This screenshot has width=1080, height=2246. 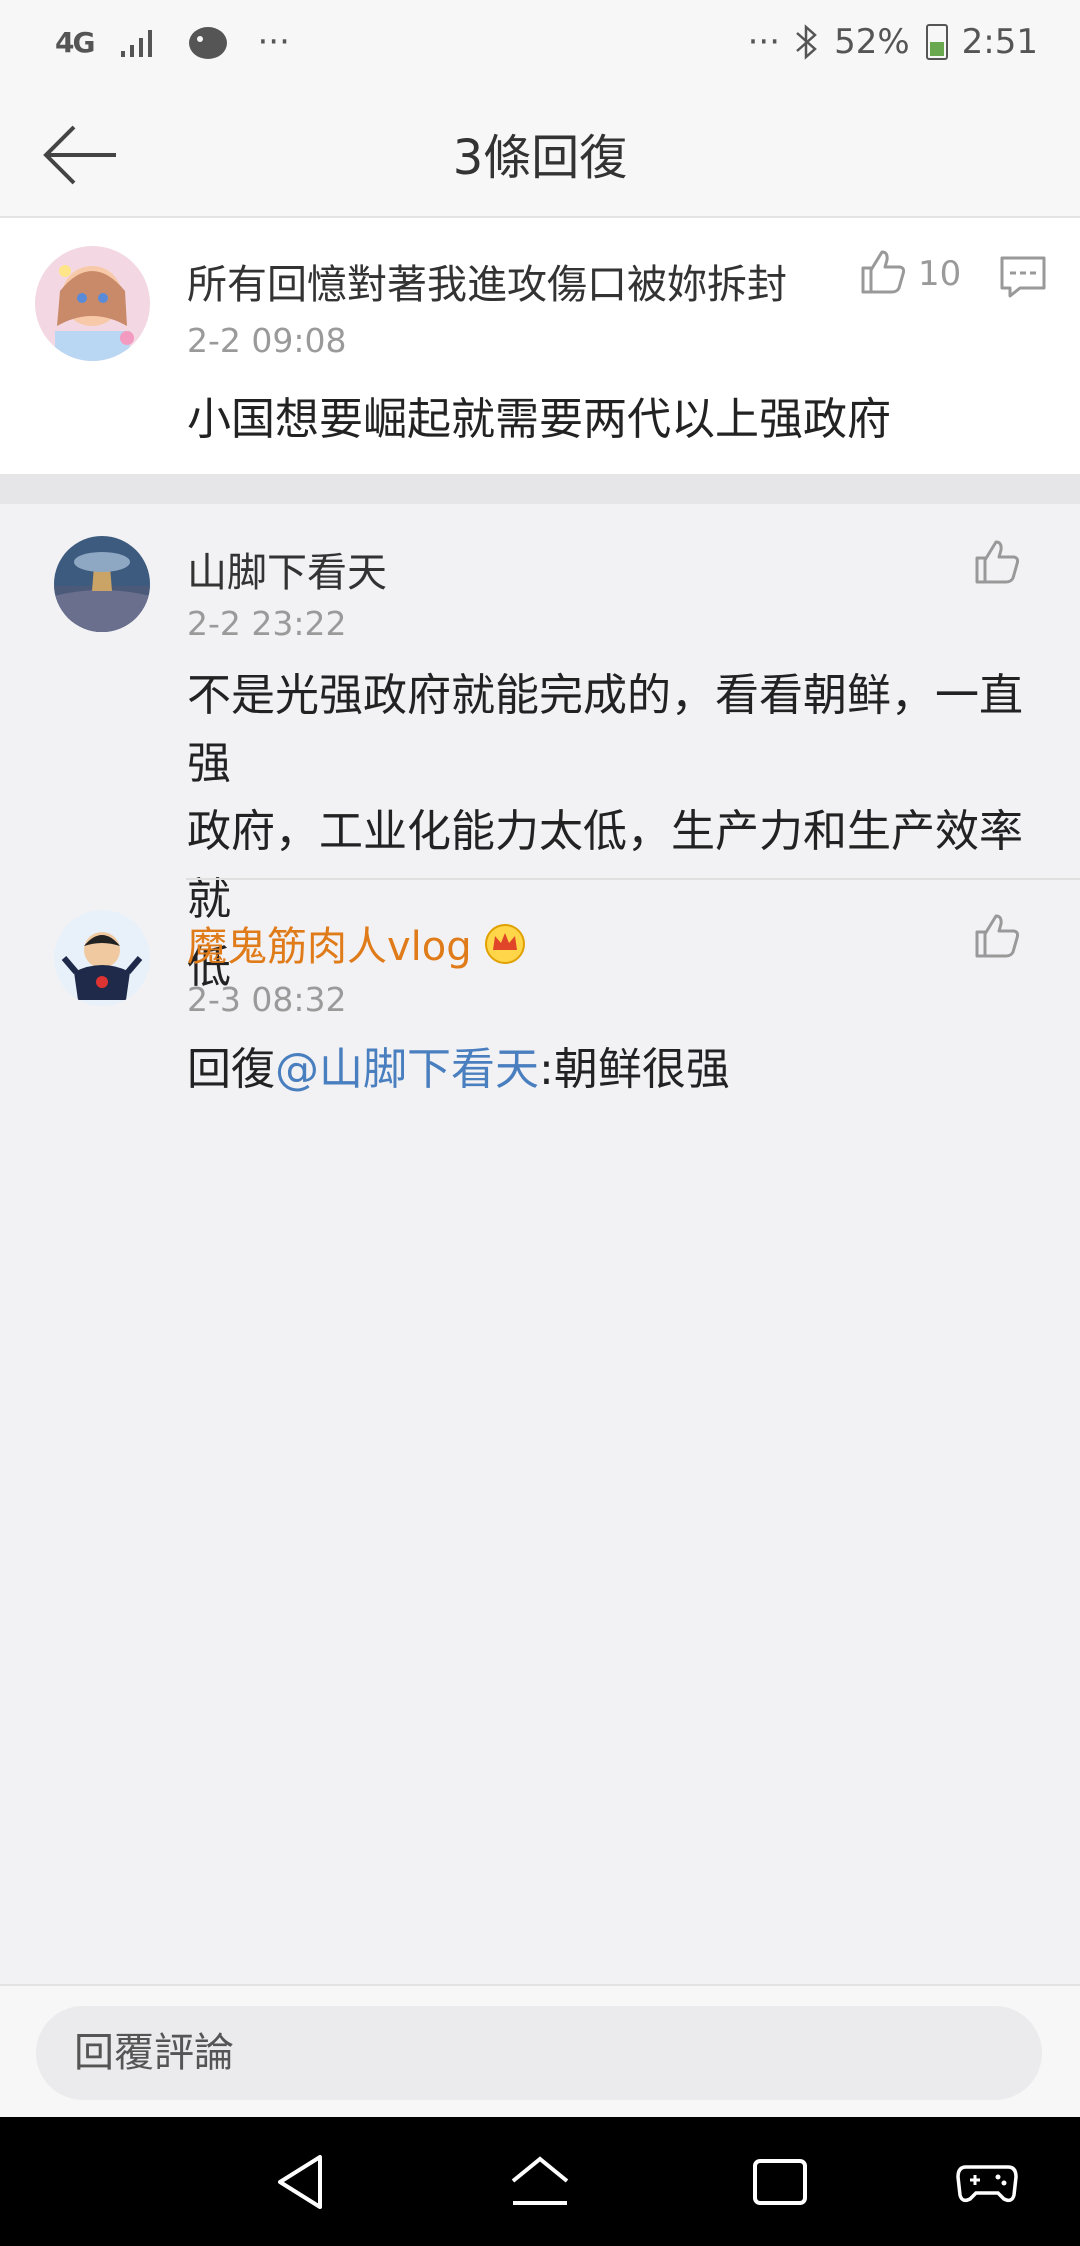 I want to click on crown-badge-icon, so click(x=504, y=944).